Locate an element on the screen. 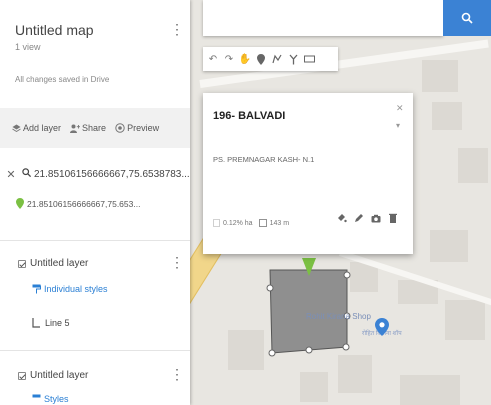 This screenshot has width=491, height=405. feature-measurements: 0.12% ha 143 m is located at coordinates (251, 223).